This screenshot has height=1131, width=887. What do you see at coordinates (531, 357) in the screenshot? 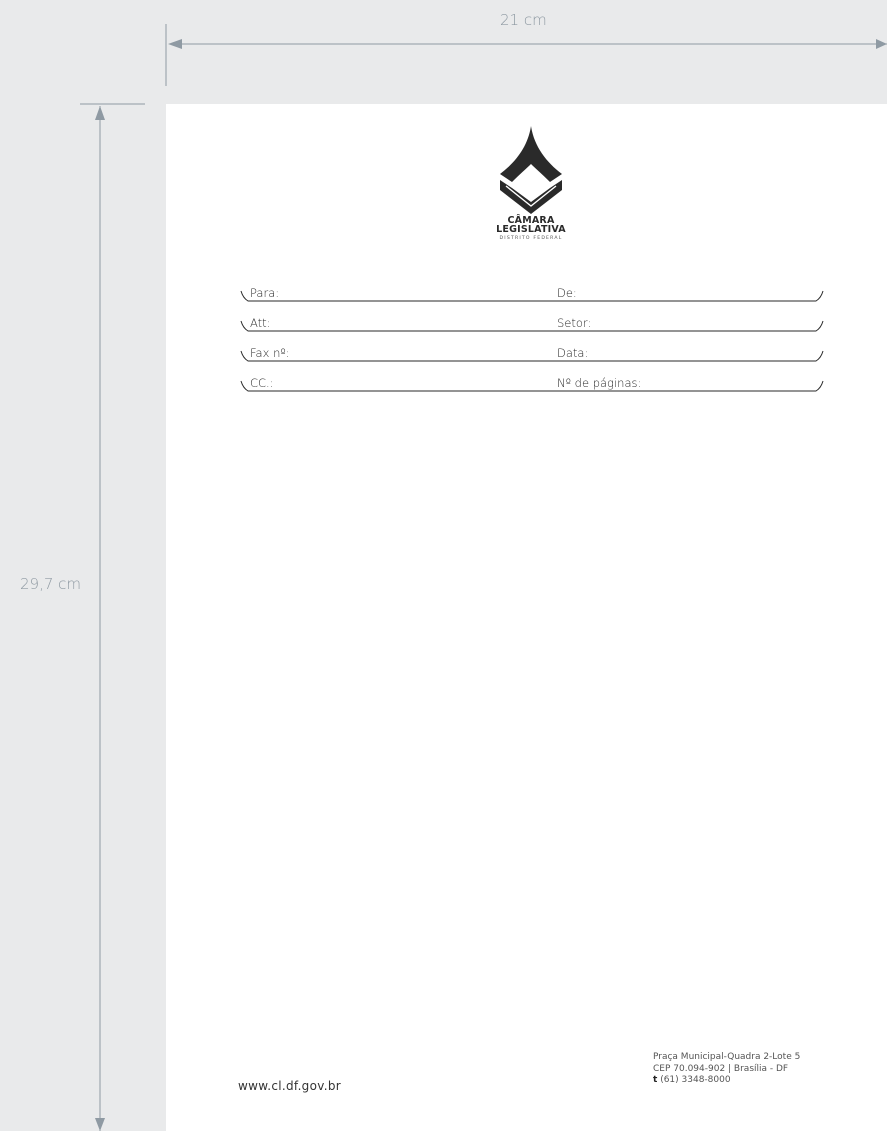
I see `field-row: Fax nº: Data:` at bounding box center [531, 357].